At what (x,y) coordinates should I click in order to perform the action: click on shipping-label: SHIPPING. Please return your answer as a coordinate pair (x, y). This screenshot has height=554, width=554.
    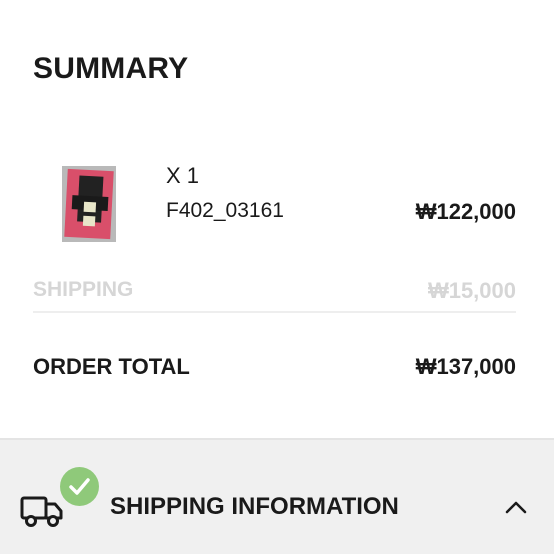
    Looking at the image, I should click on (83, 289).